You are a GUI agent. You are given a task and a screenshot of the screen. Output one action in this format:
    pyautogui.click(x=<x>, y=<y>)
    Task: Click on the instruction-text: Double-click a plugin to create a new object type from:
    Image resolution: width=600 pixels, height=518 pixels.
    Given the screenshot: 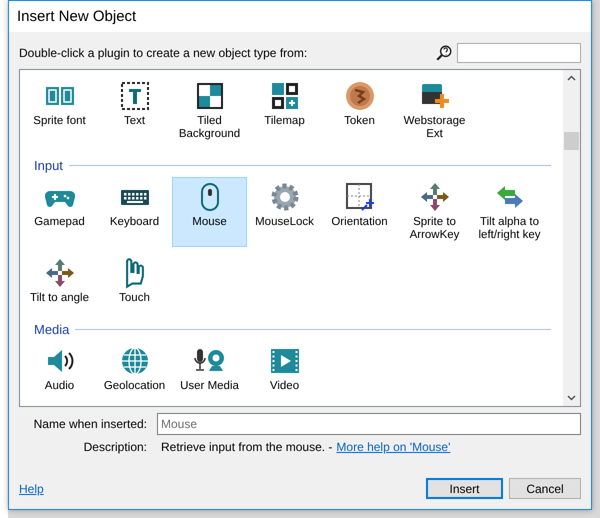 What is the action you would take?
    pyautogui.click(x=163, y=53)
    